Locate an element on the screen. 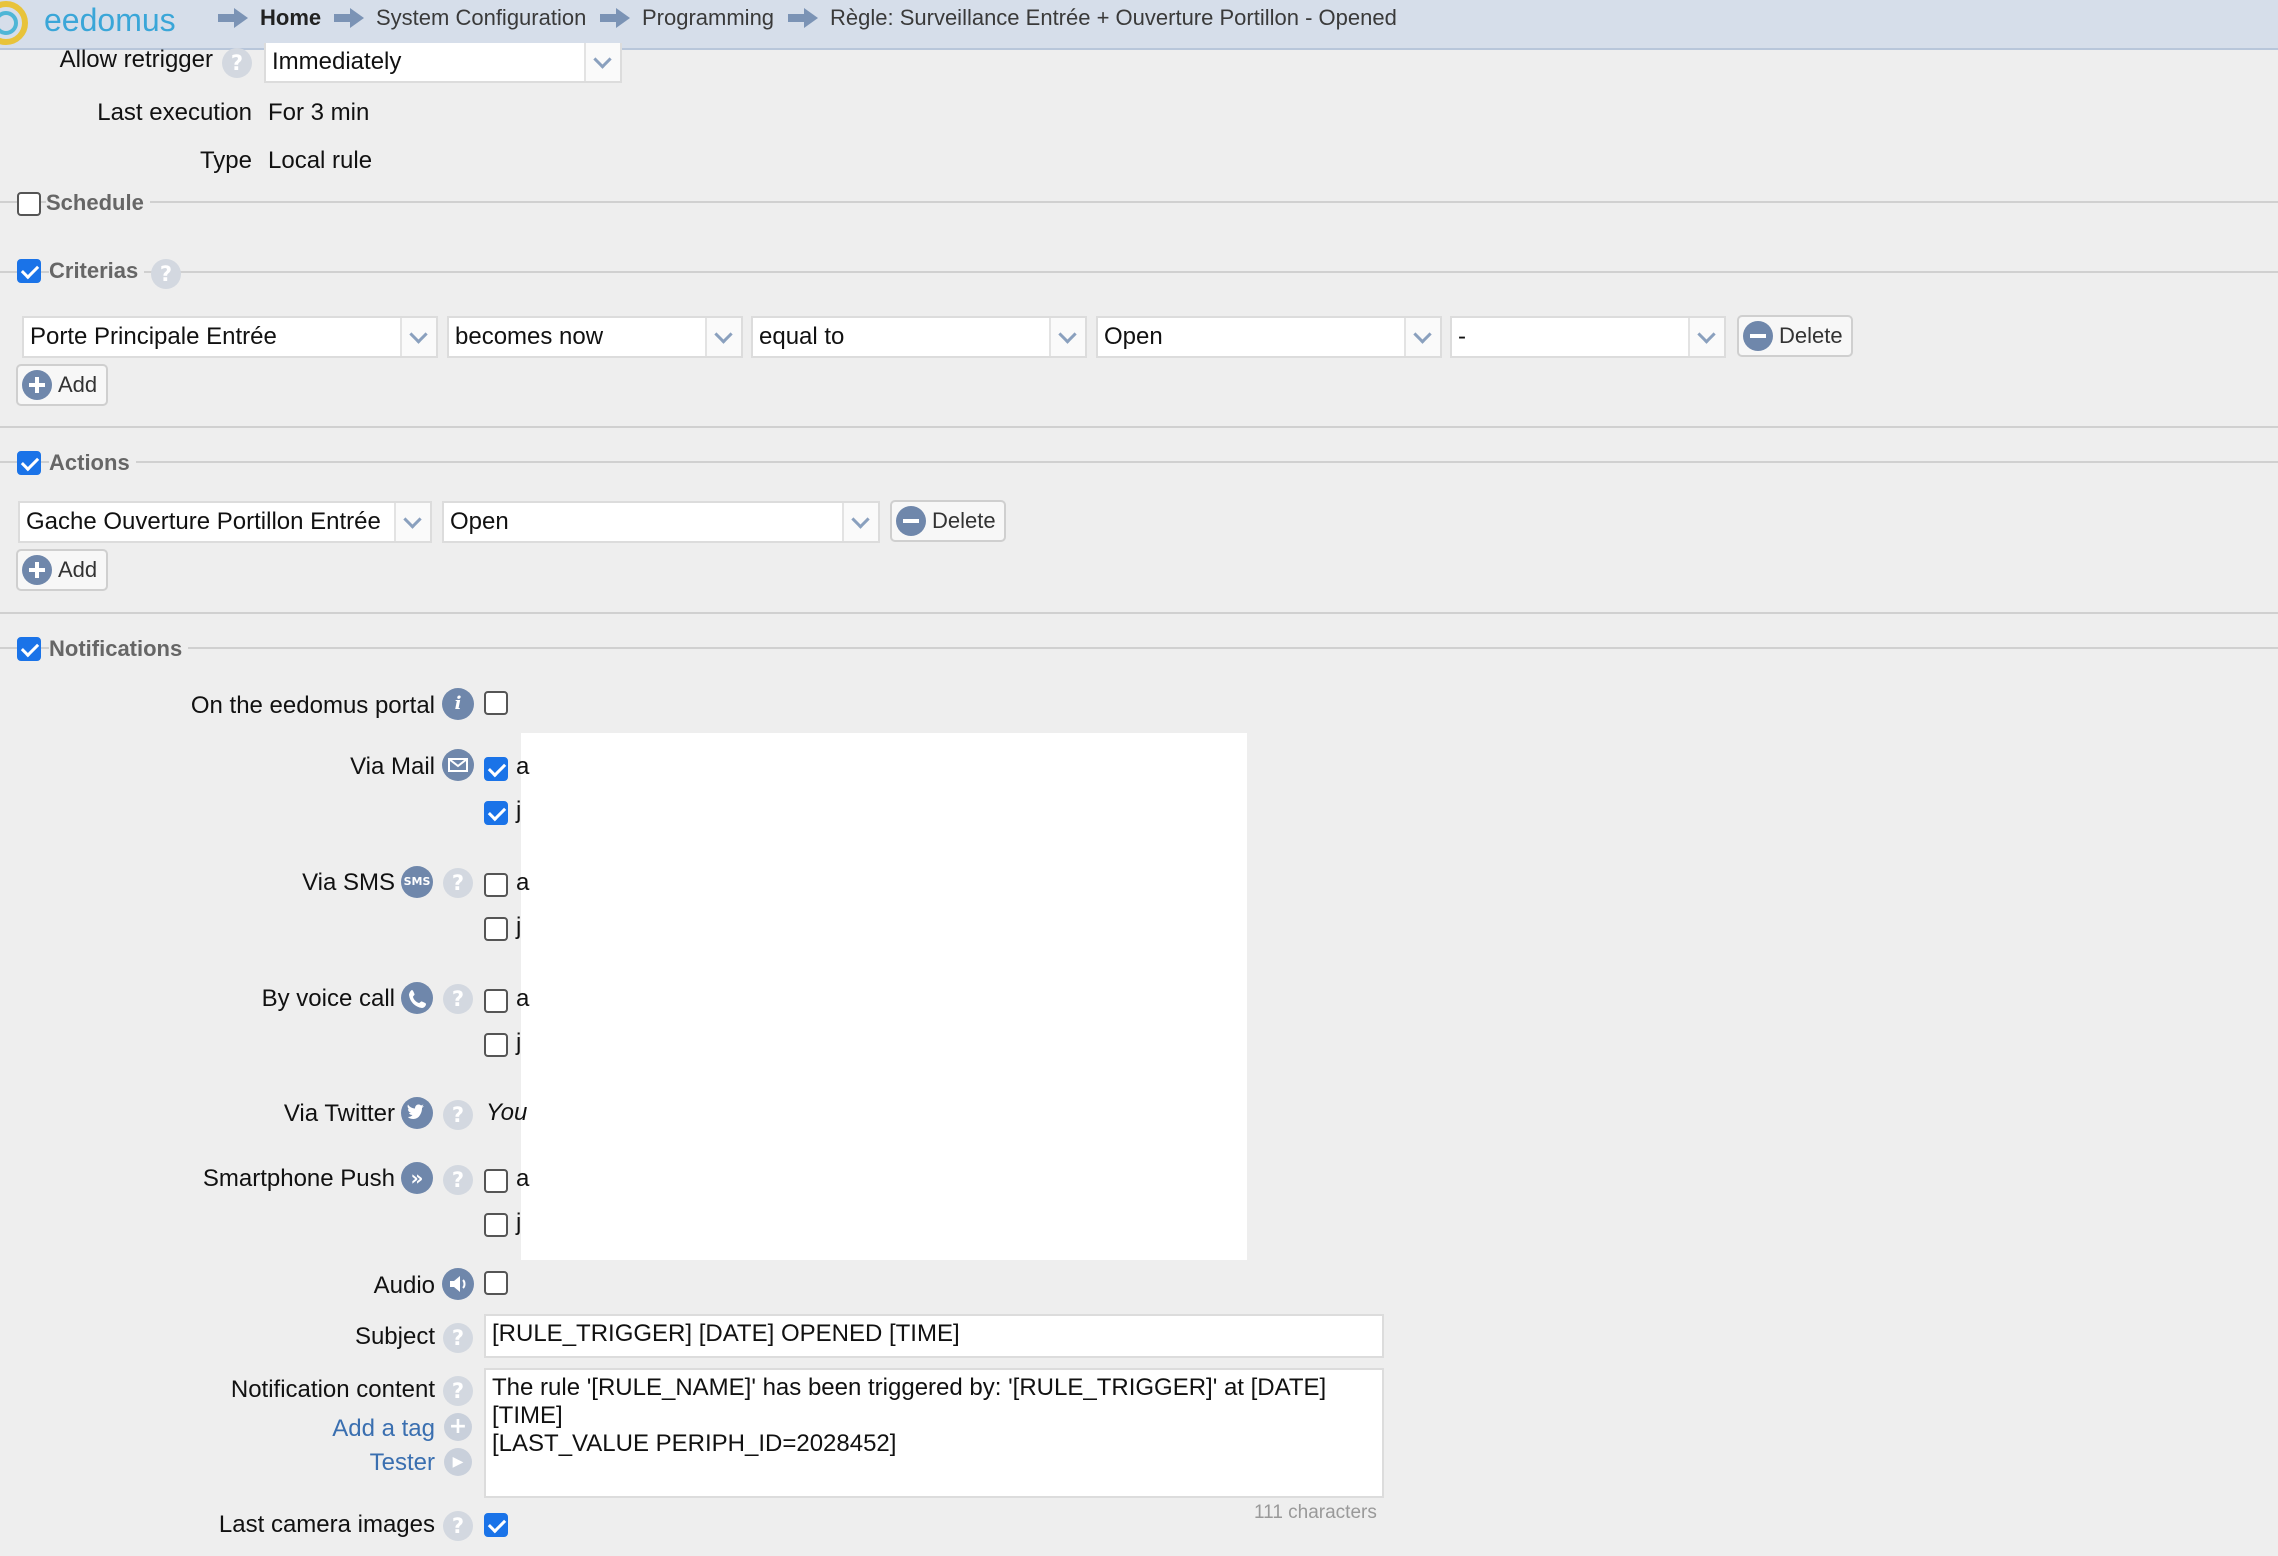 Image resolution: width=2278 pixels, height=1556 pixels. action-delete-button: Delete is located at coordinates (948, 521).